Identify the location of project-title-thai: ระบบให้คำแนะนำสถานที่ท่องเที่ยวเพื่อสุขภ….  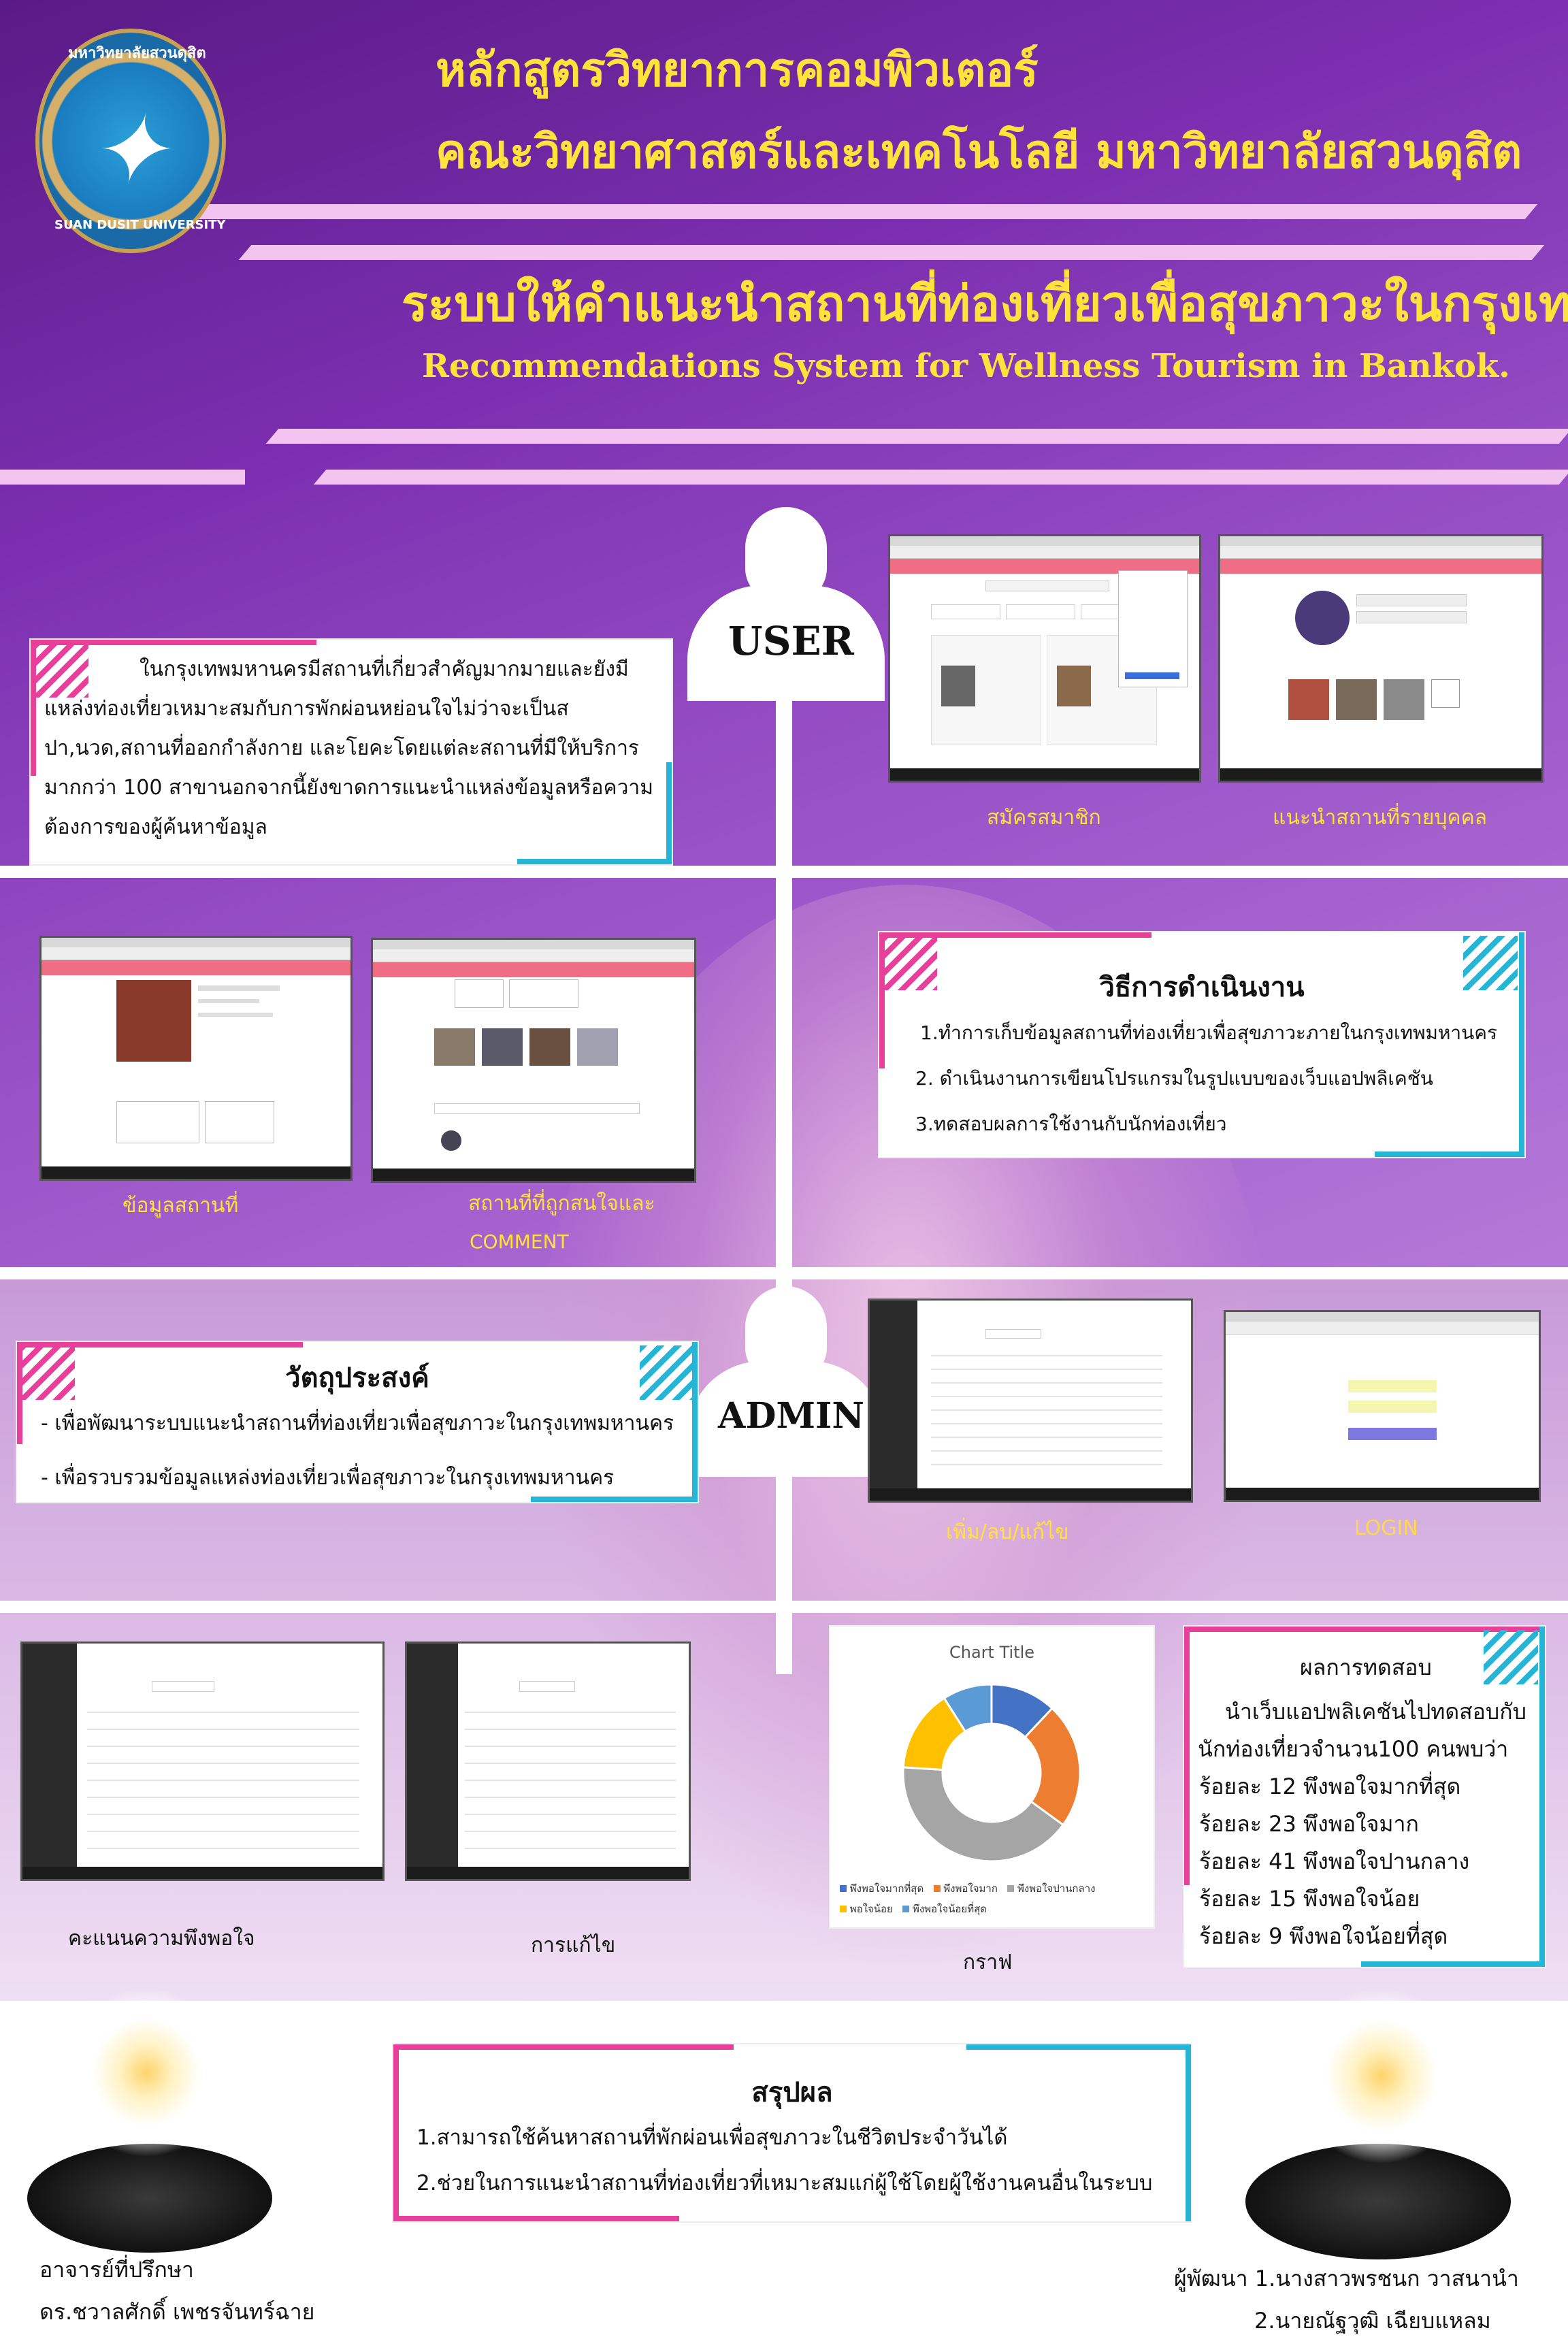
(985, 303).